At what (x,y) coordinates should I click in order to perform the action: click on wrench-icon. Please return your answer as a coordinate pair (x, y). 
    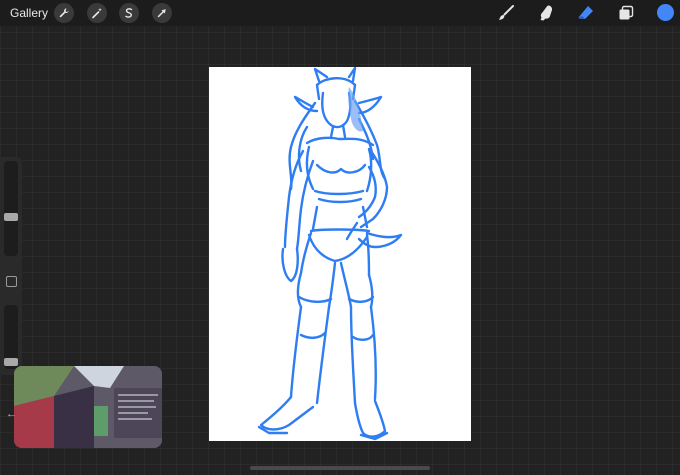
    Looking at the image, I should click on (64, 13).